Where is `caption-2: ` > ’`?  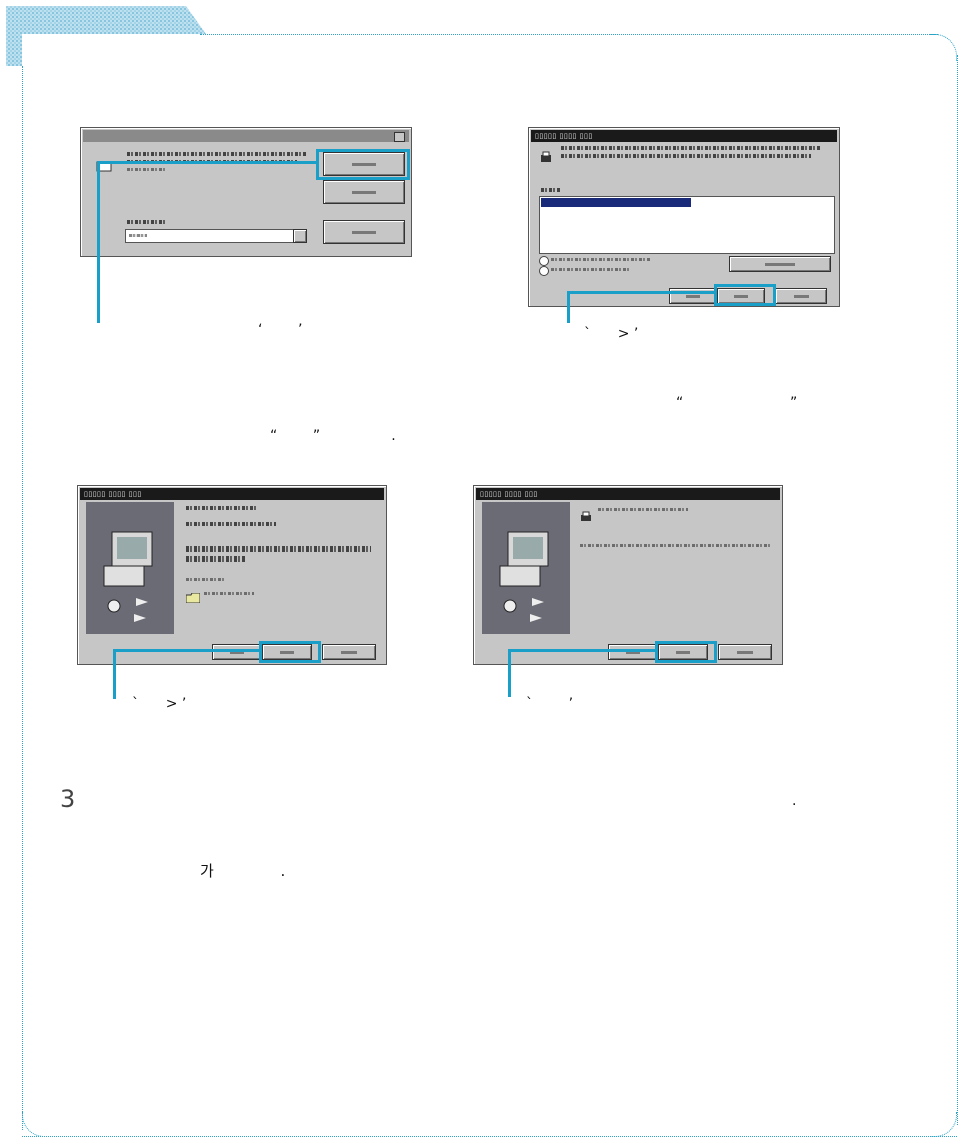
caption-2: ` > ’ is located at coordinates (611, 334).